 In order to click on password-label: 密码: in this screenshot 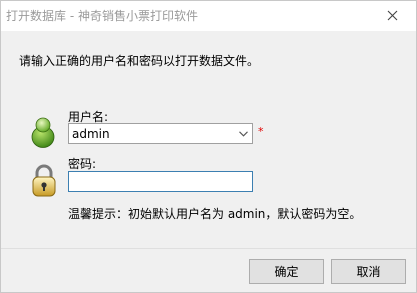, I will do `click(82, 164)`.